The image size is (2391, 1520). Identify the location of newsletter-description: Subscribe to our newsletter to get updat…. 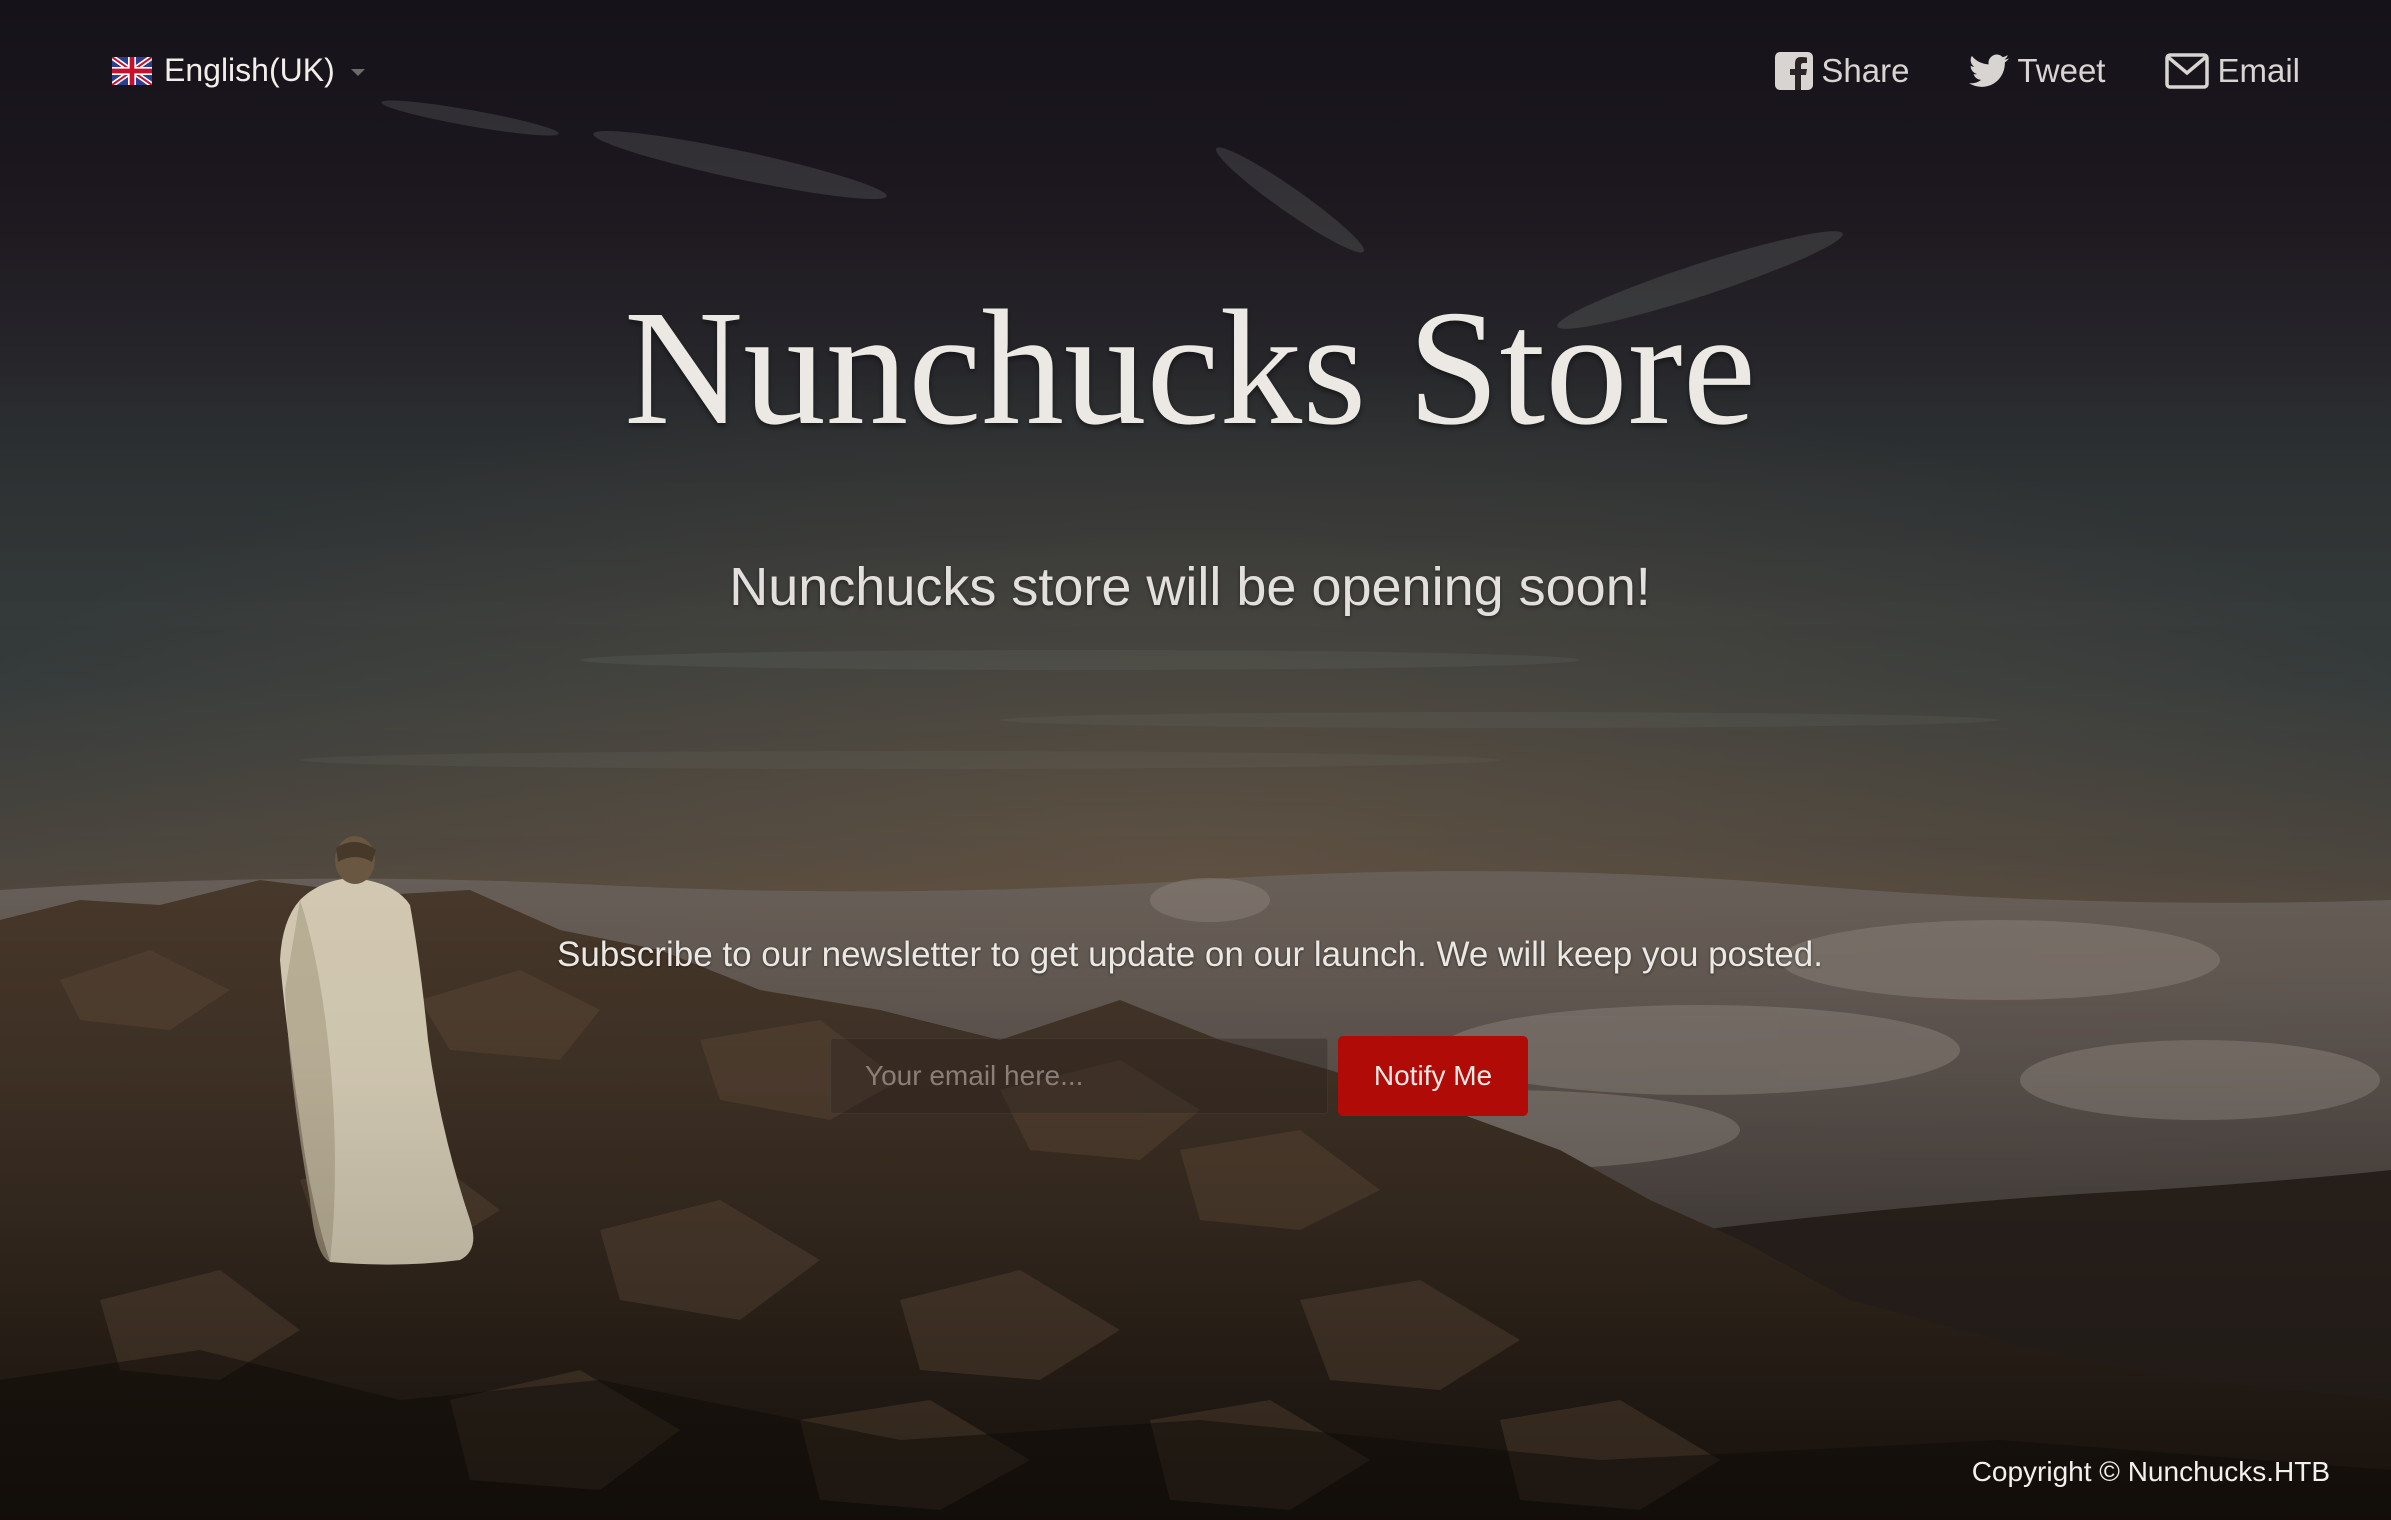
(1190, 954).